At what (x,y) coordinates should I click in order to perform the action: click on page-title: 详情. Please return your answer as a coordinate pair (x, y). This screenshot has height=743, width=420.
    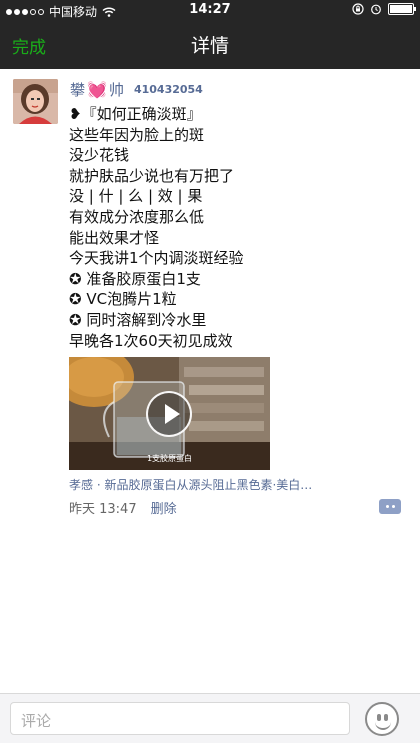
    Looking at the image, I should click on (209, 46).